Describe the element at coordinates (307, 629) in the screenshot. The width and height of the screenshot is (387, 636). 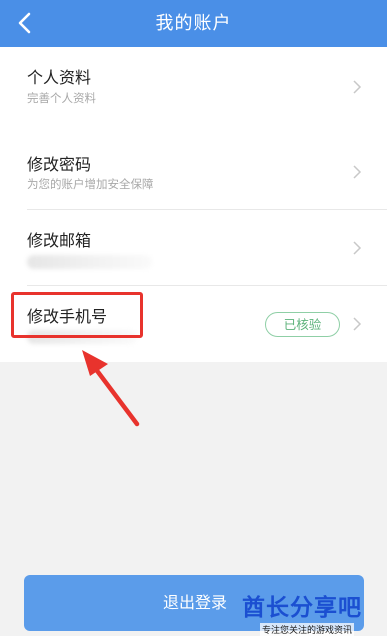
I see `watermark-subtitle: 专注您关注的游戏资讯` at that location.